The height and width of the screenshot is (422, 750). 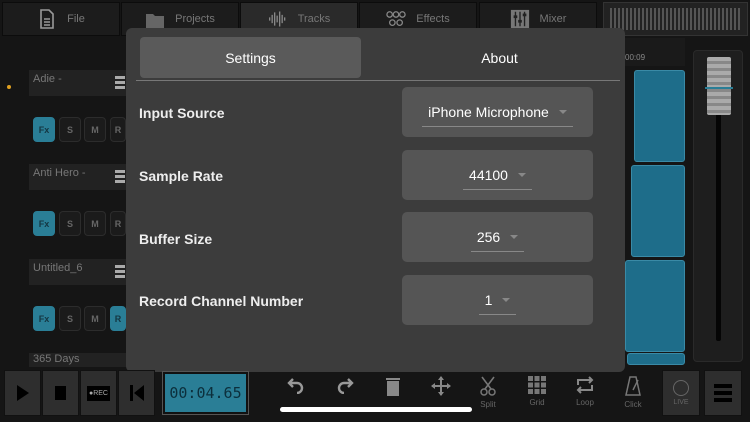 I want to click on sample-rate-label: Sample Rate, so click(x=181, y=176).